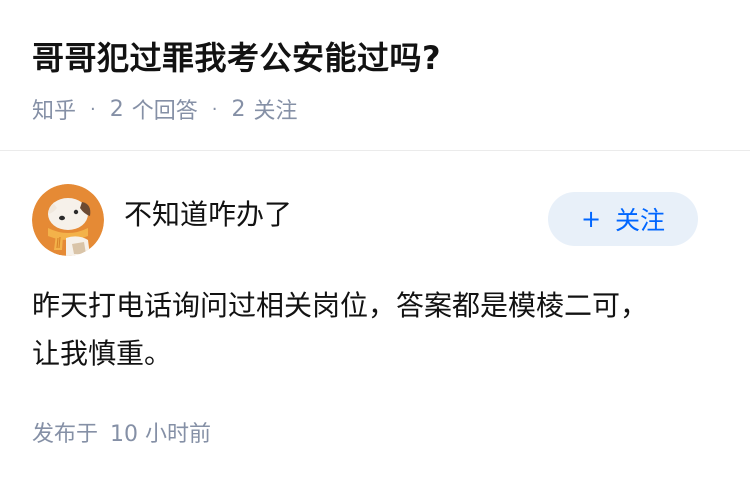 This screenshot has height=482, width=750. I want to click on author-avatar, so click(68, 220).